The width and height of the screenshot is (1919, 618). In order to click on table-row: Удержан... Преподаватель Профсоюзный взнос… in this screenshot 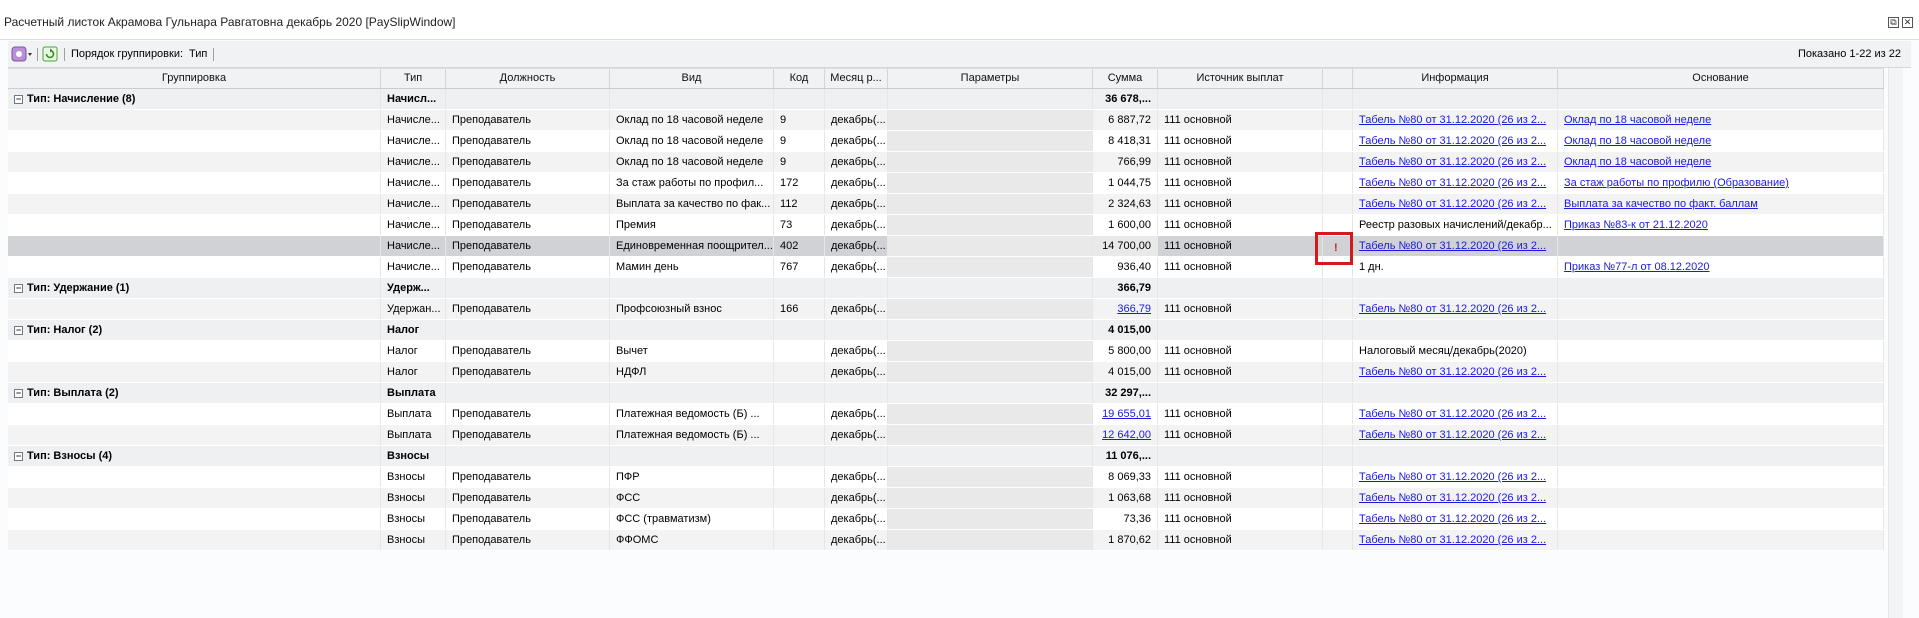, I will do `click(946, 309)`.